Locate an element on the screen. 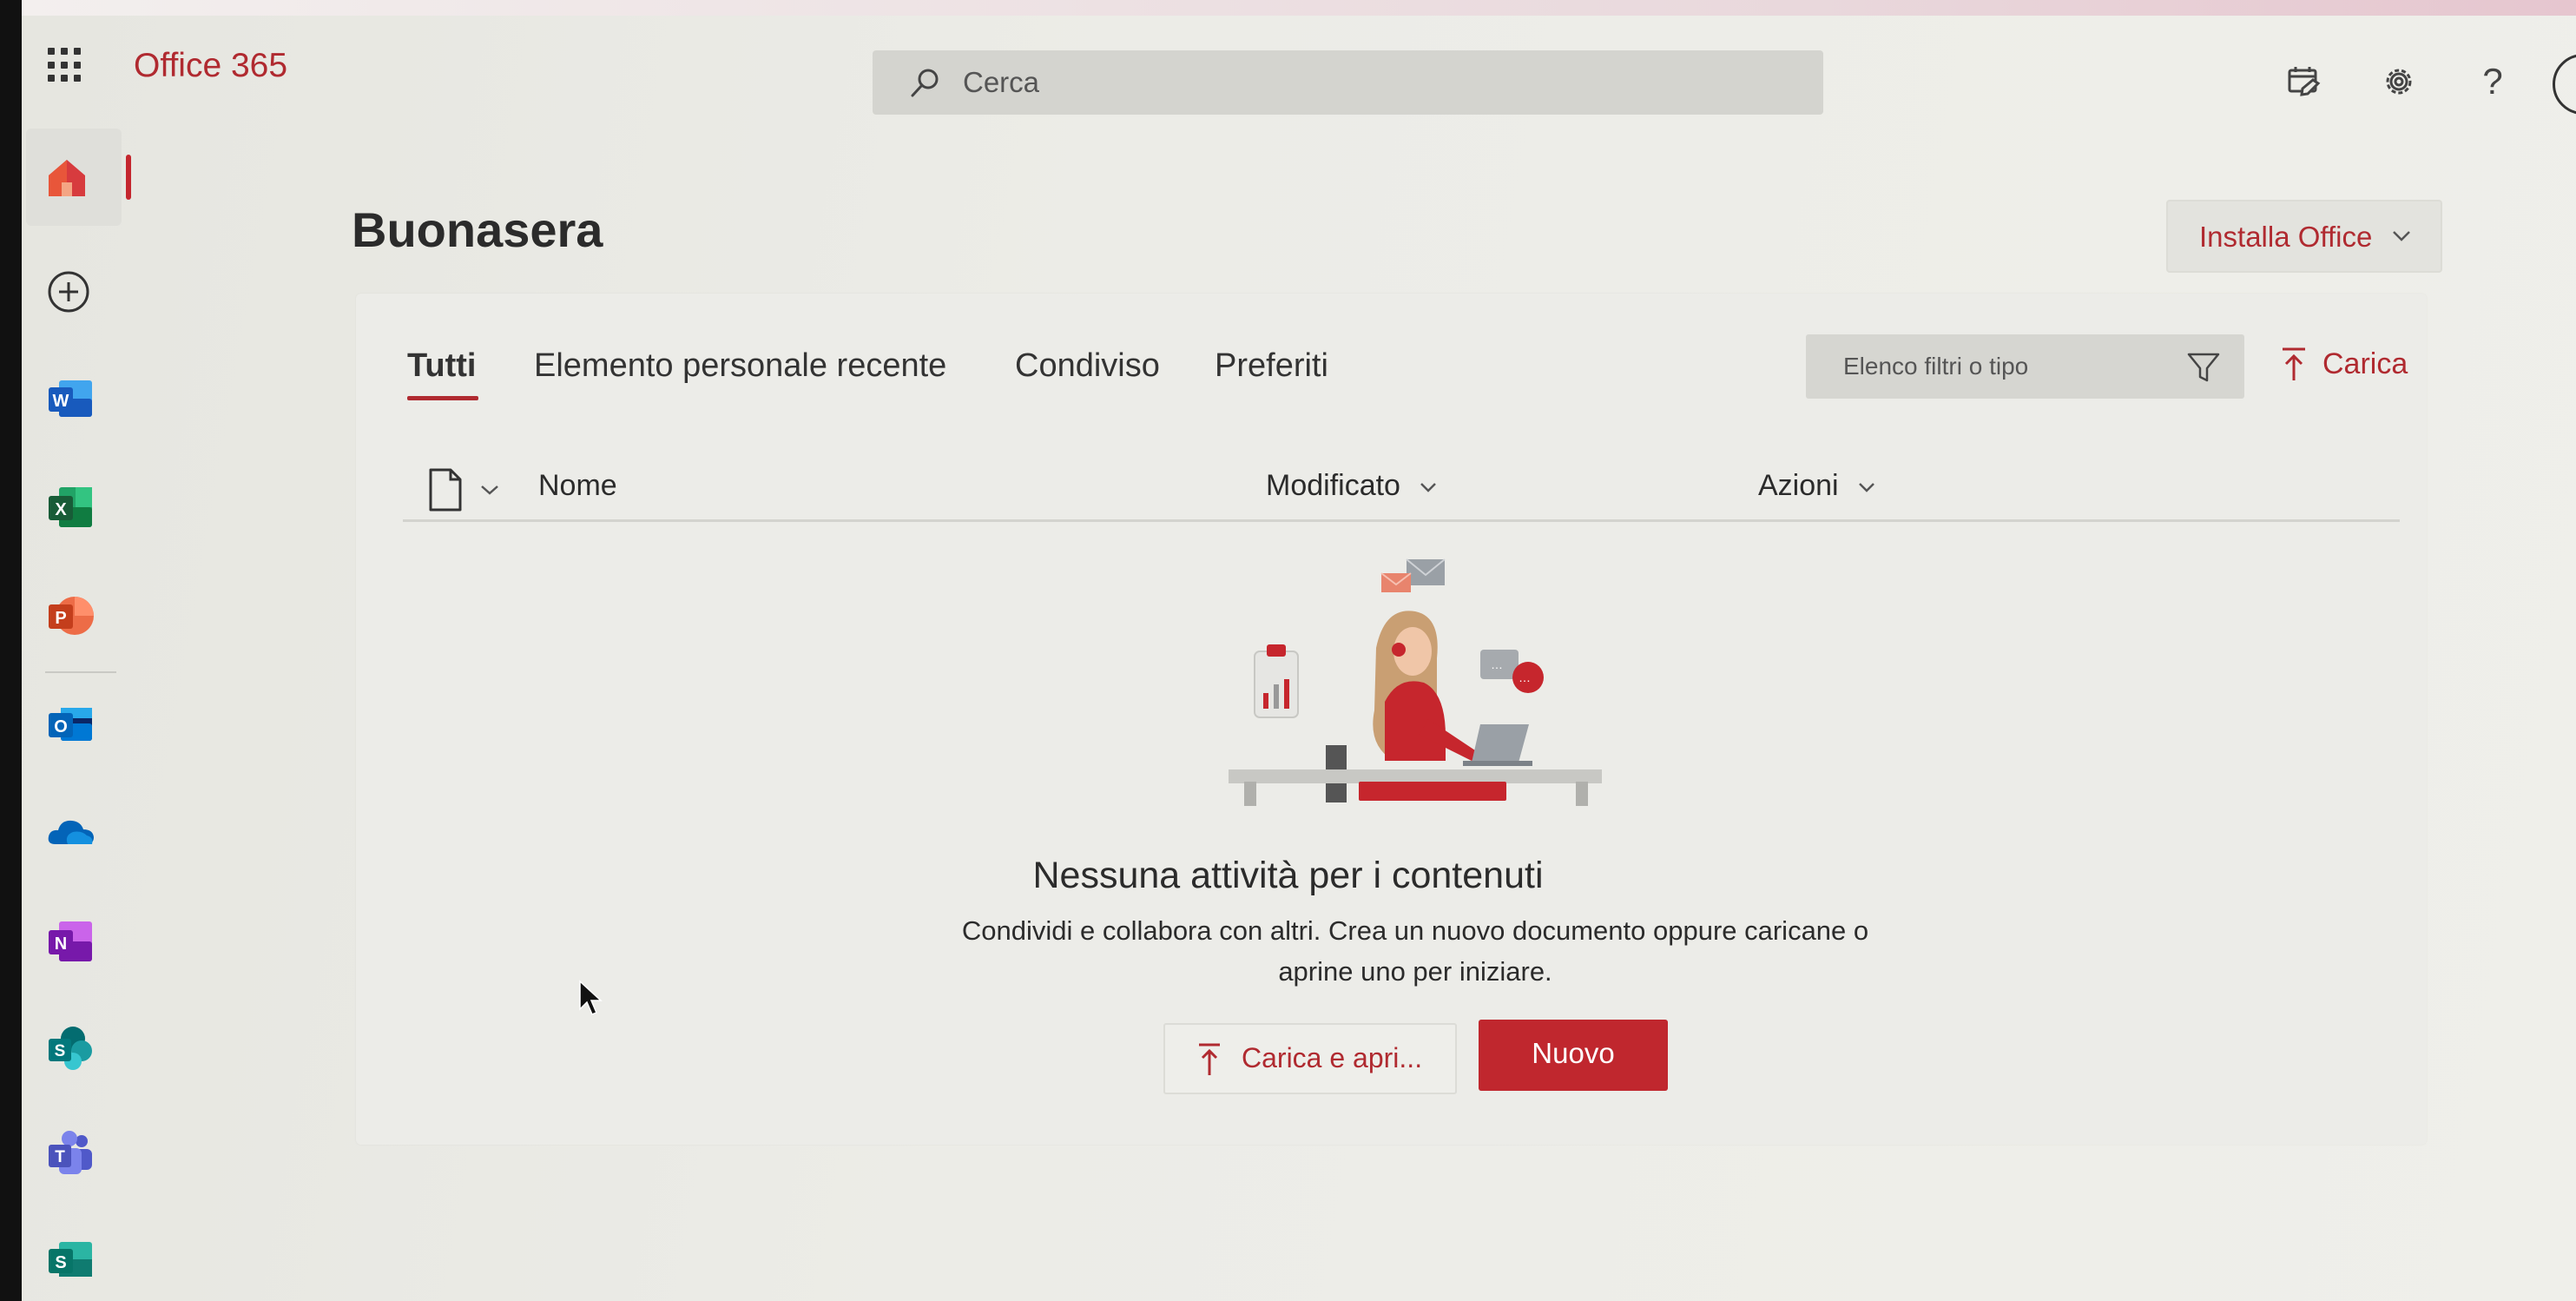 This screenshot has height=1301, width=2576. install-office-button: Installa Office is located at coordinates (2304, 236).